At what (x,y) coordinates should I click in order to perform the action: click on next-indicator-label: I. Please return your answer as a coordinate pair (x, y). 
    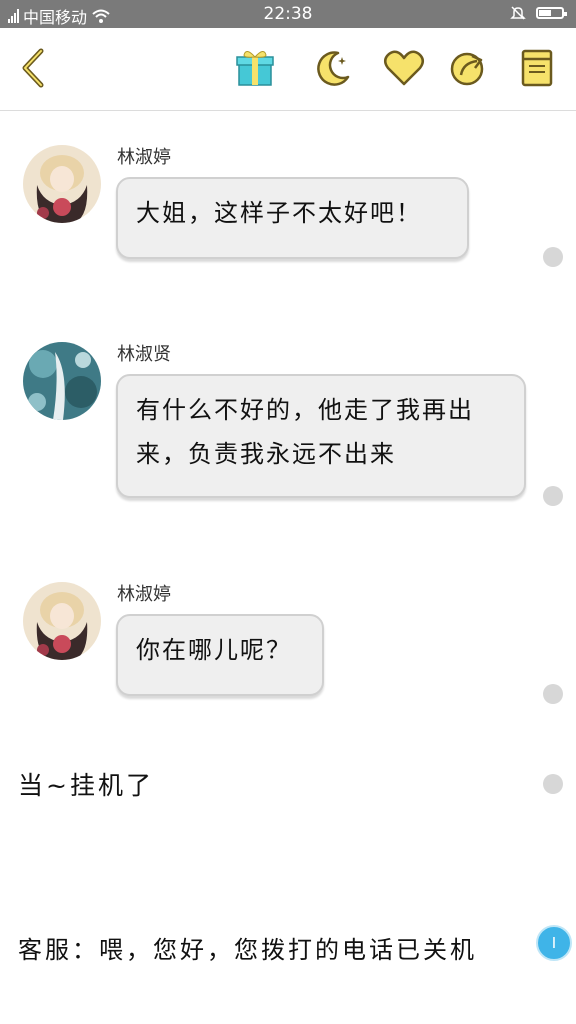
    Looking at the image, I should click on (554, 943).